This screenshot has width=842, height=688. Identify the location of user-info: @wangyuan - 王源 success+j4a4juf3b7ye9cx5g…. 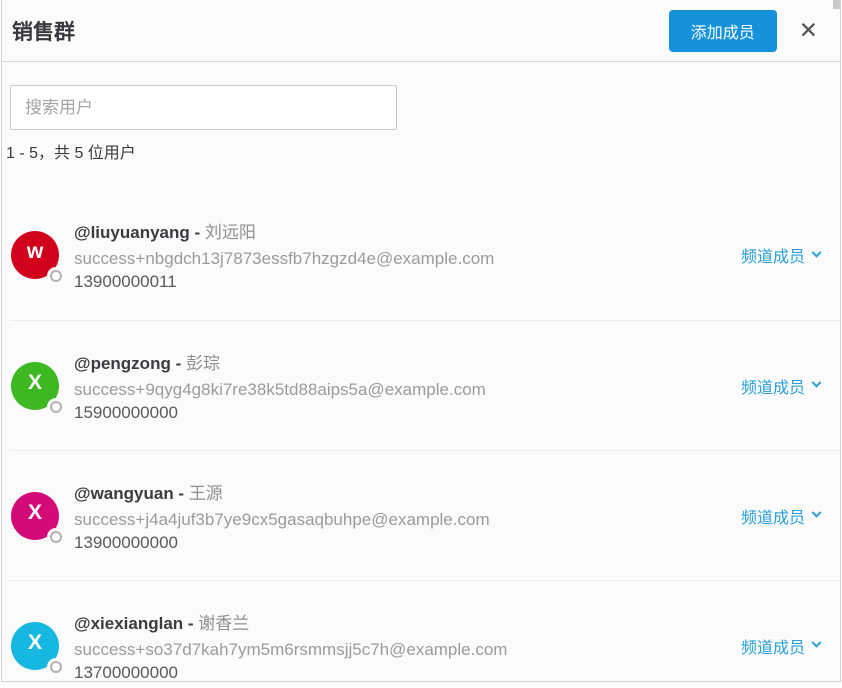
(407, 516).